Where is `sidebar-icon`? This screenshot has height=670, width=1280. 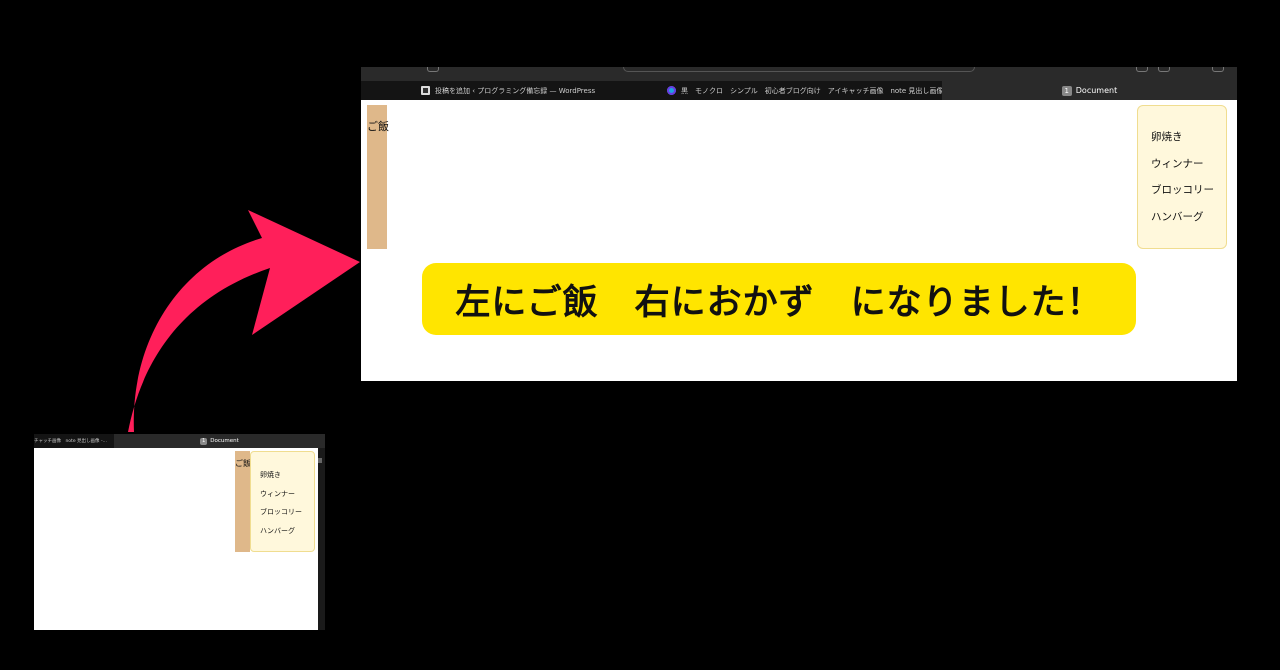 sidebar-icon is located at coordinates (433, 69).